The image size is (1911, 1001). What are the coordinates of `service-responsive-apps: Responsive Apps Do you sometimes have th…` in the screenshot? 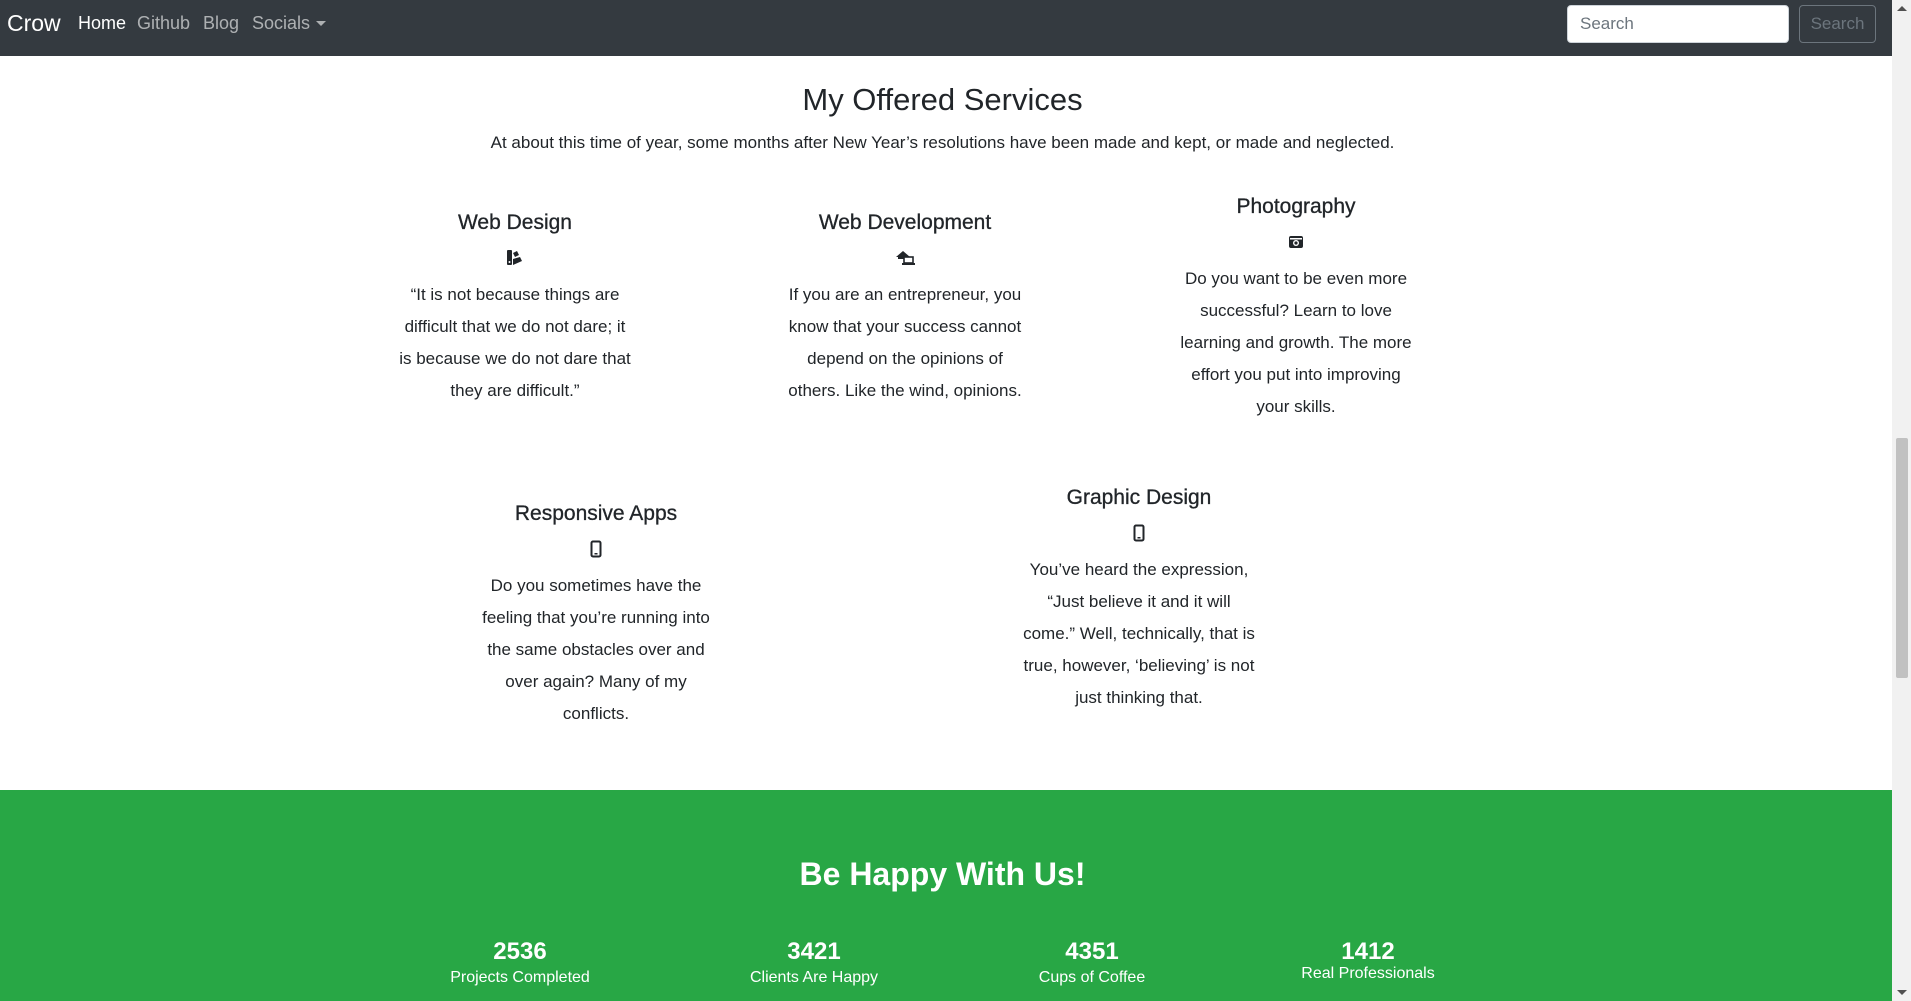 It's located at (596, 615).